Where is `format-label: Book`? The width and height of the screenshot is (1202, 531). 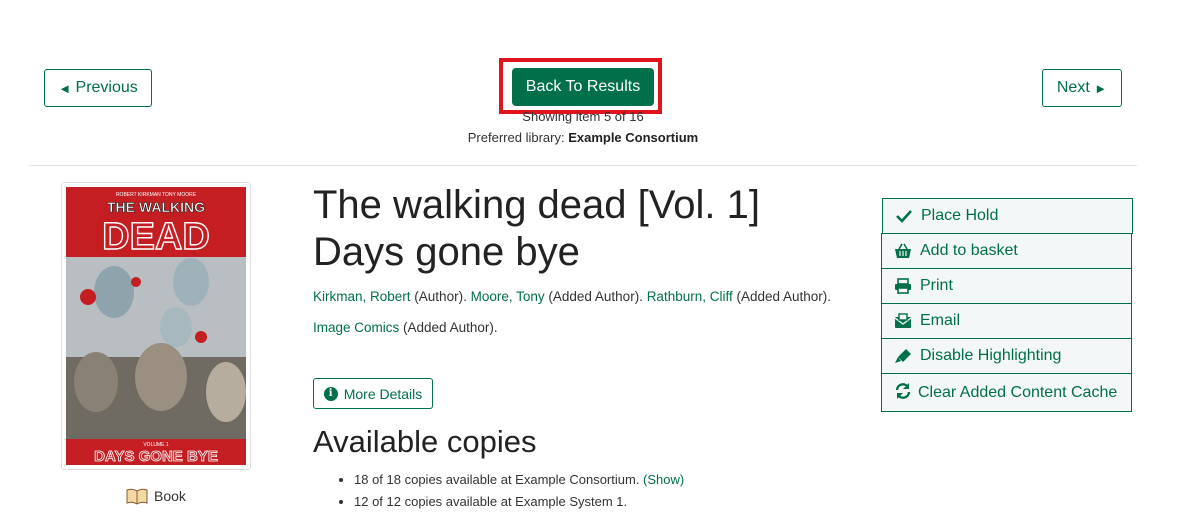 format-label: Book is located at coordinates (156, 496).